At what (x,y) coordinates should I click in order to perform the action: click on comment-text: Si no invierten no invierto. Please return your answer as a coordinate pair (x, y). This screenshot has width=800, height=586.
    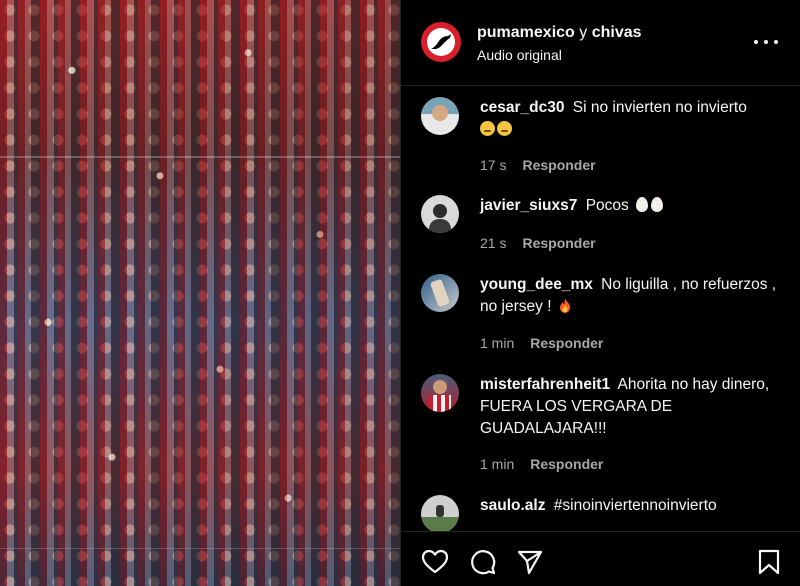
    Looking at the image, I should click on (659, 107).